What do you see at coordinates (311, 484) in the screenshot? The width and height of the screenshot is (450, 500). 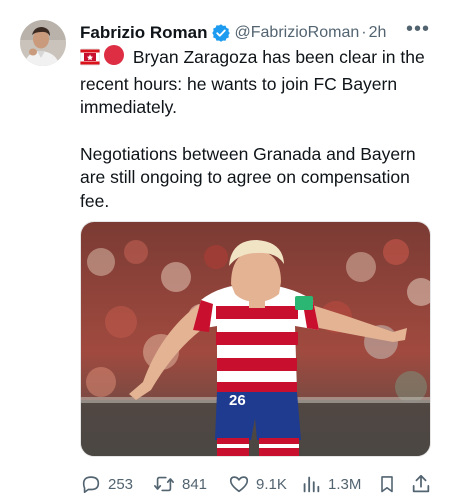 I see `analytics-icon` at bounding box center [311, 484].